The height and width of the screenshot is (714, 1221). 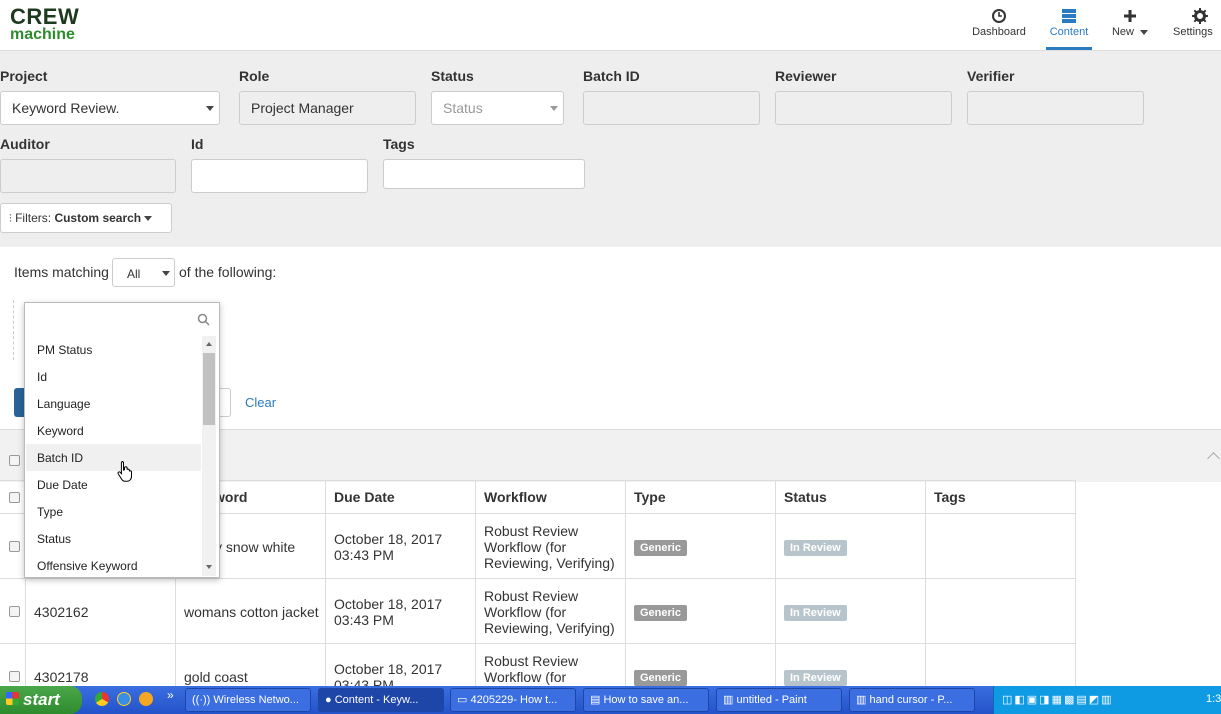 I want to click on chrome-icon, so click(x=102, y=699).